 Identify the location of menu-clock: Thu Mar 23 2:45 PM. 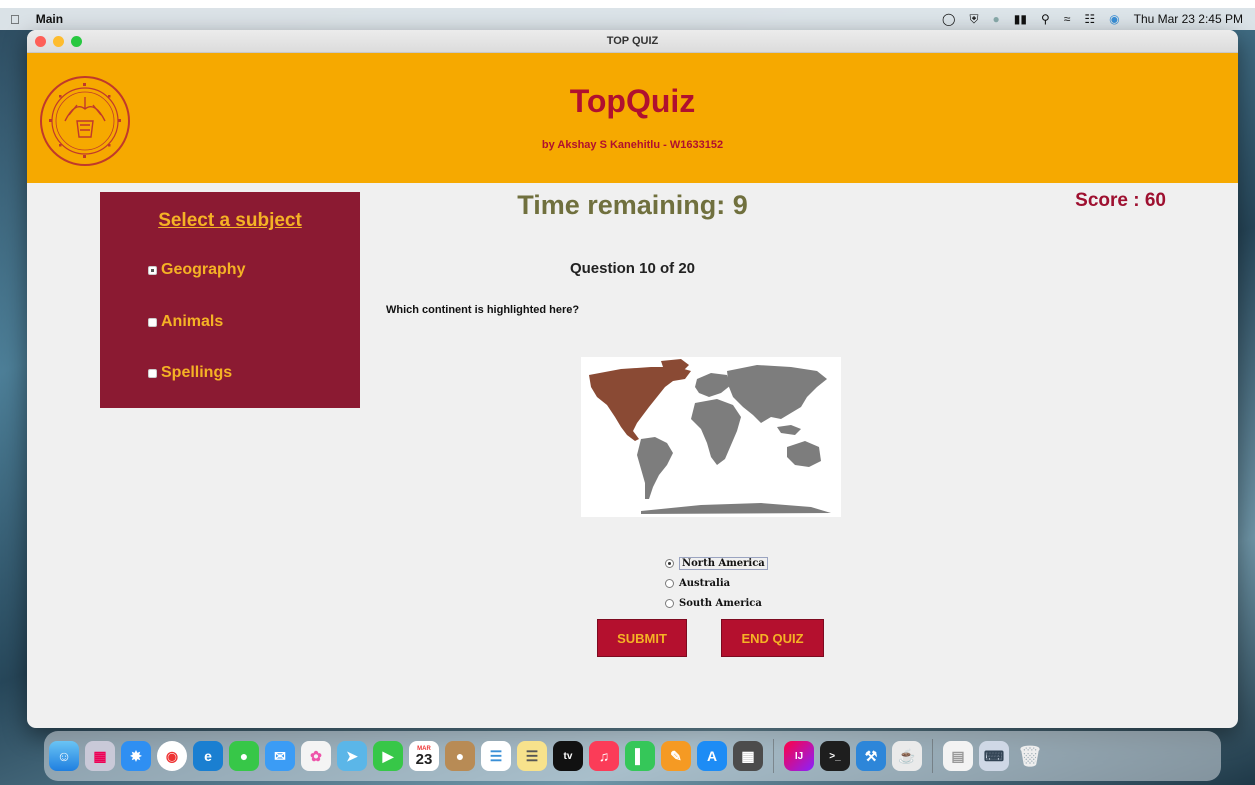
(1188, 19).